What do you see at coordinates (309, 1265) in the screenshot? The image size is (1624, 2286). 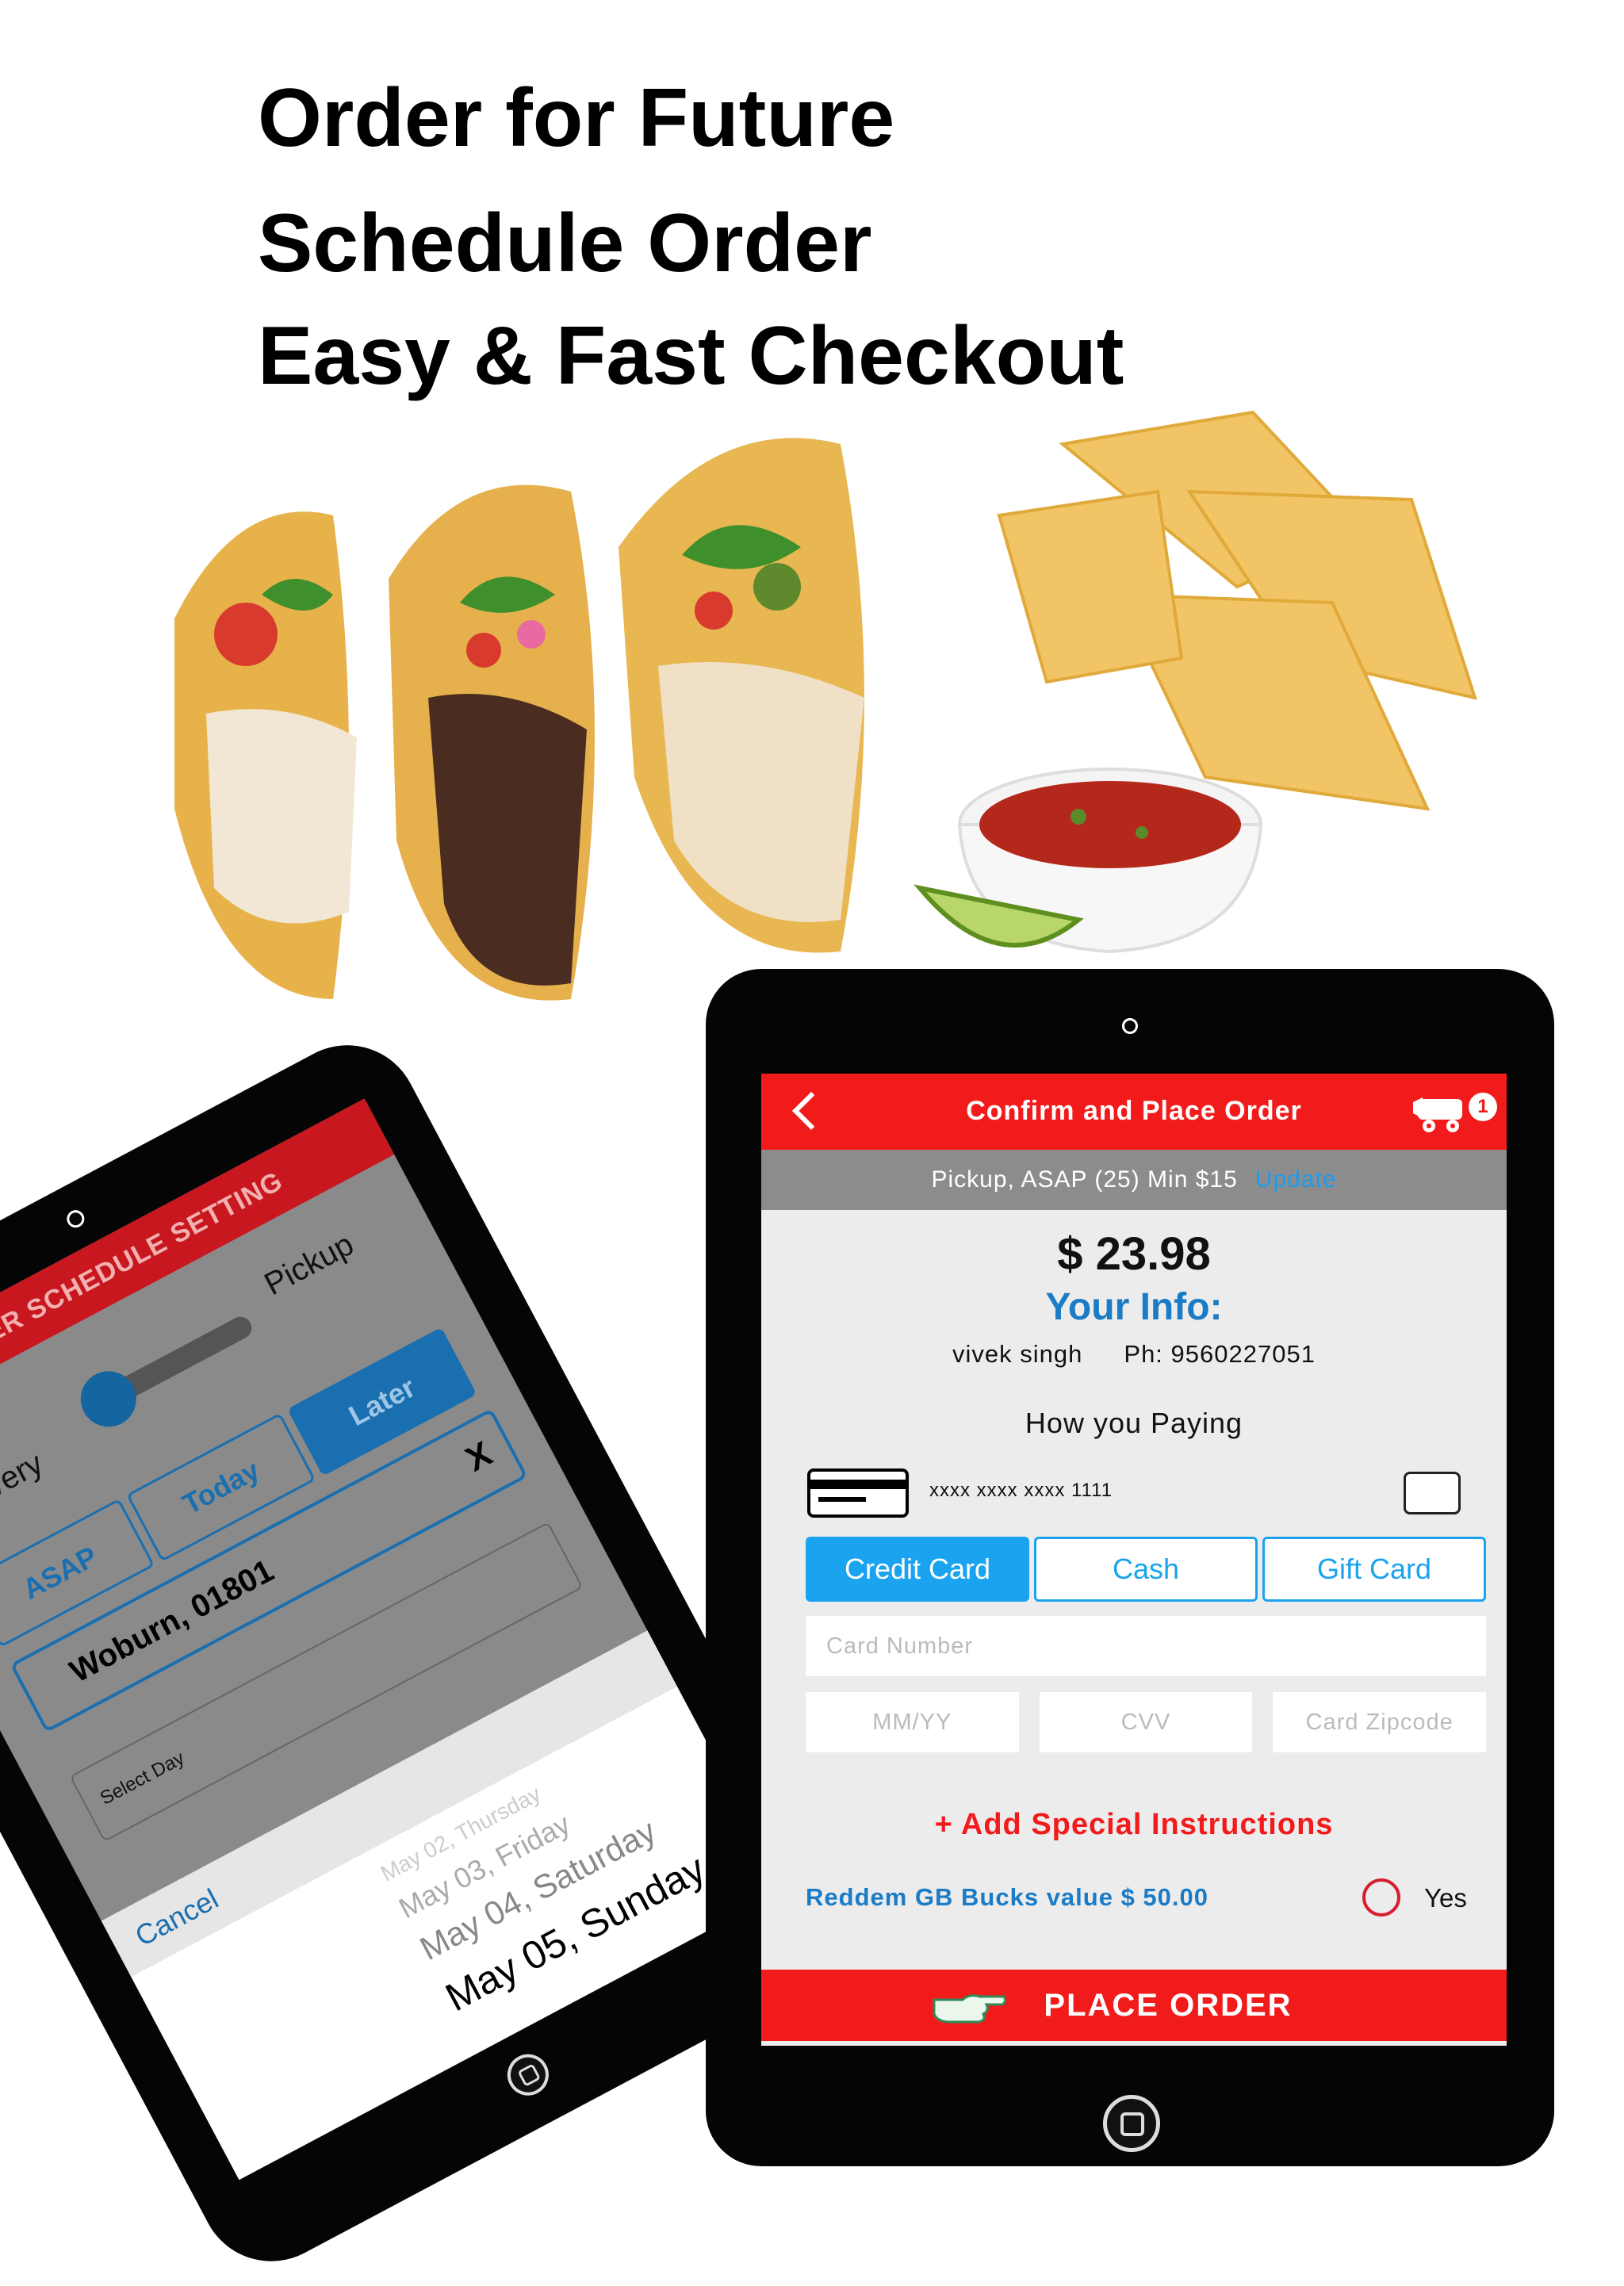 I see `pickup-label: Pickup` at bounding box center [309, 1265].